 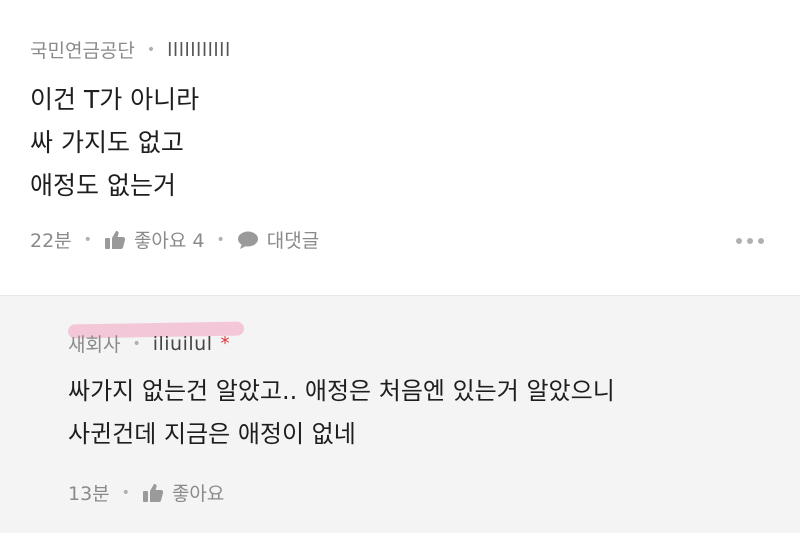 I want to click on comment-time: 13분, so click(x=89, y=494).